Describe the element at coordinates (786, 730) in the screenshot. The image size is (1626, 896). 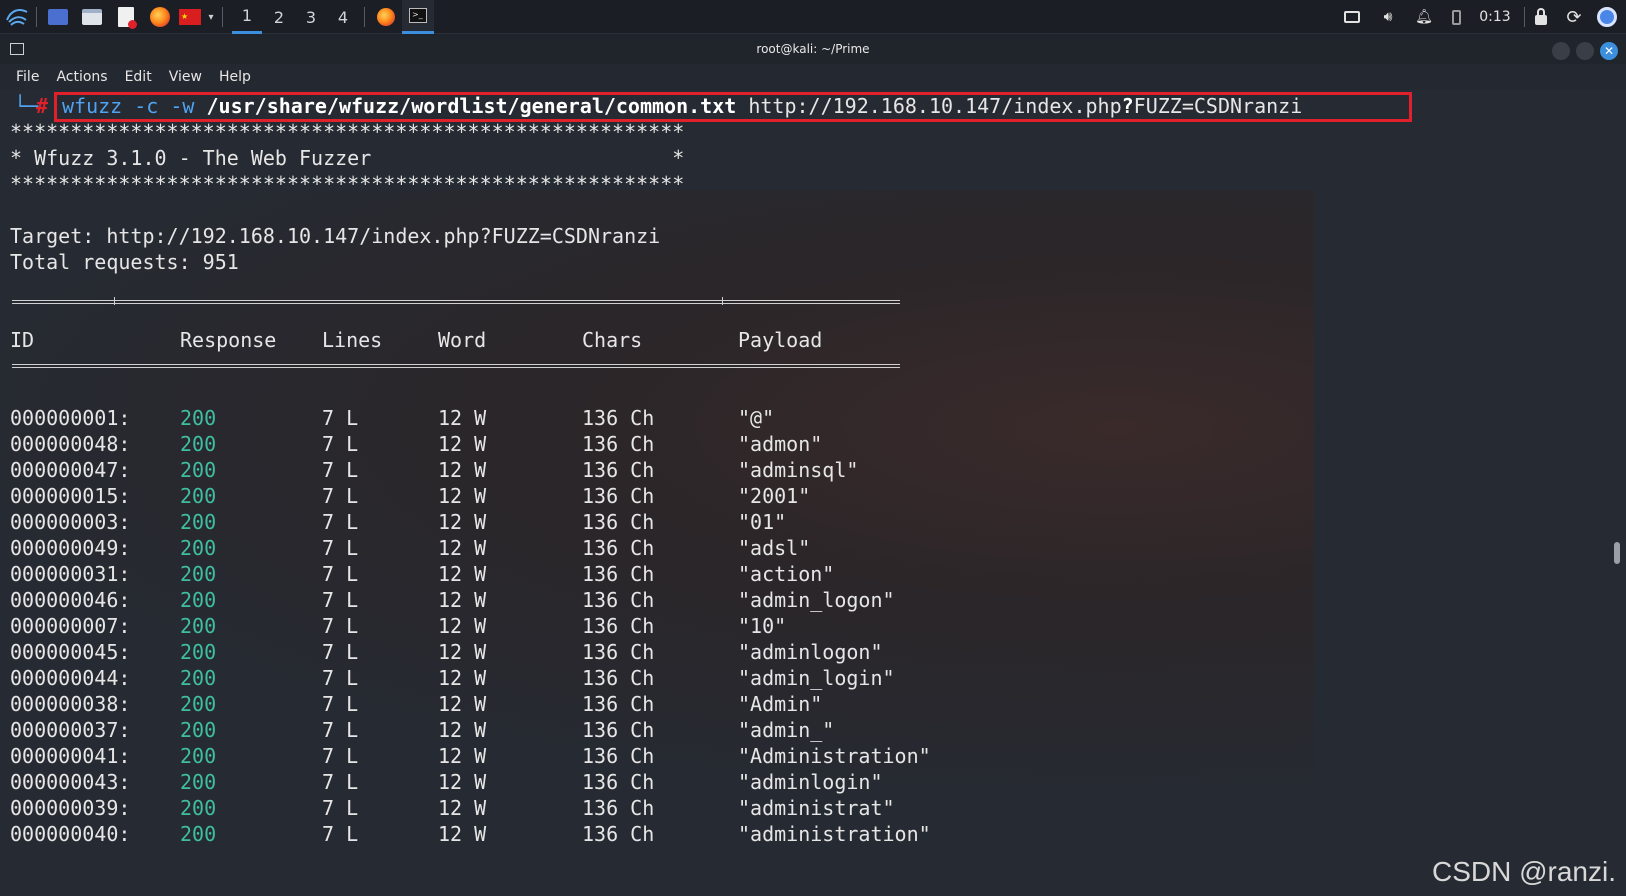
I see `cell-payload: "admin_"` at that location.